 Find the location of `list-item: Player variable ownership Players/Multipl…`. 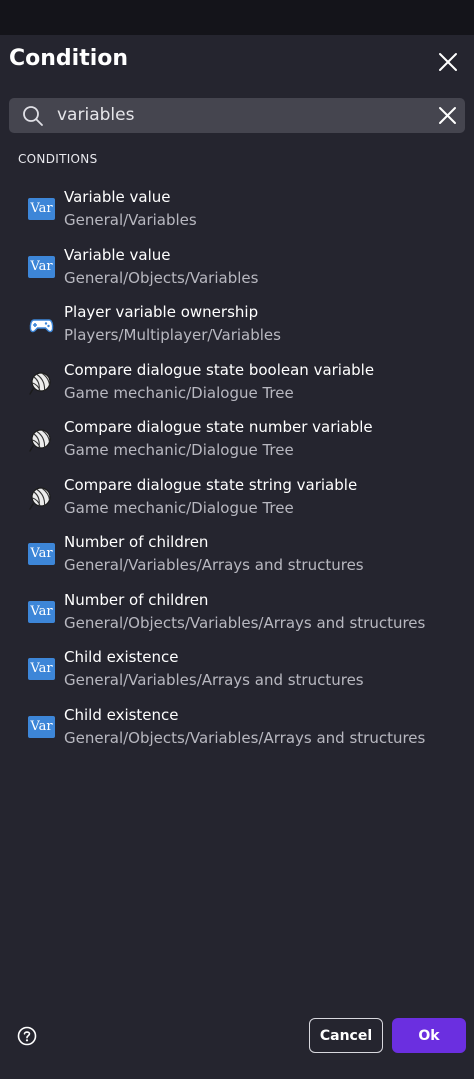

list-item: Player variable ownership Players/Multipl… is located at coordinates (237, 325).